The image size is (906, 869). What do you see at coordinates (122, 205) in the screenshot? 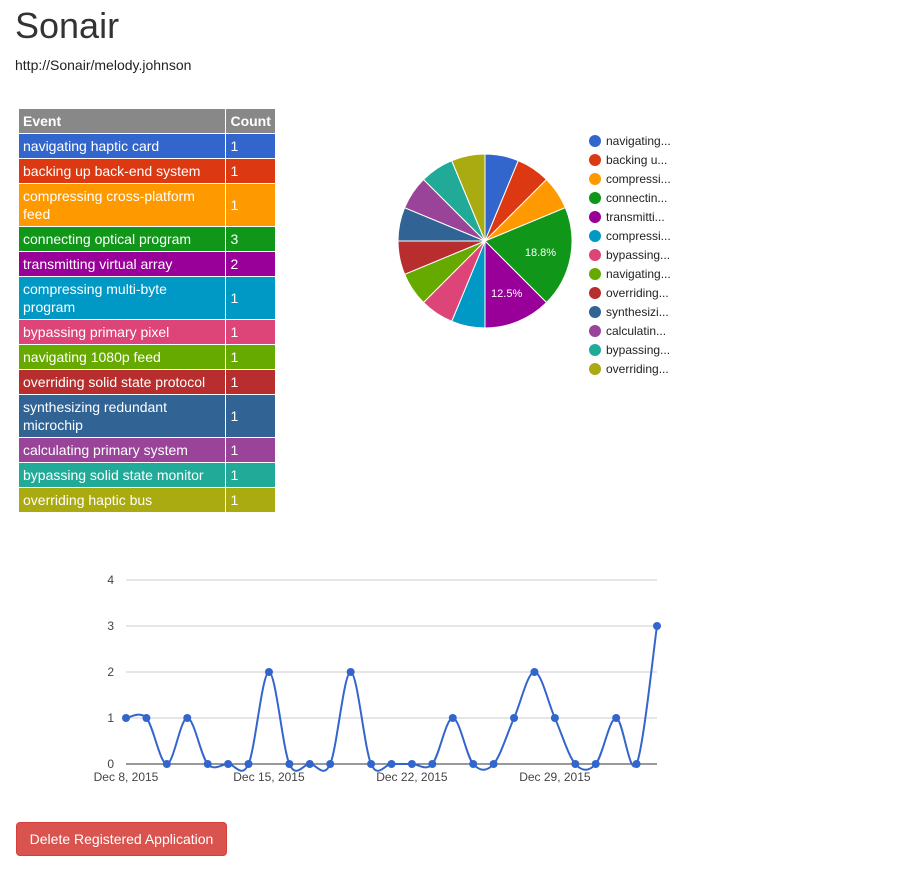
I see `event-name-cell: compressing cross-platform feed` at bounding box center [122, 205].